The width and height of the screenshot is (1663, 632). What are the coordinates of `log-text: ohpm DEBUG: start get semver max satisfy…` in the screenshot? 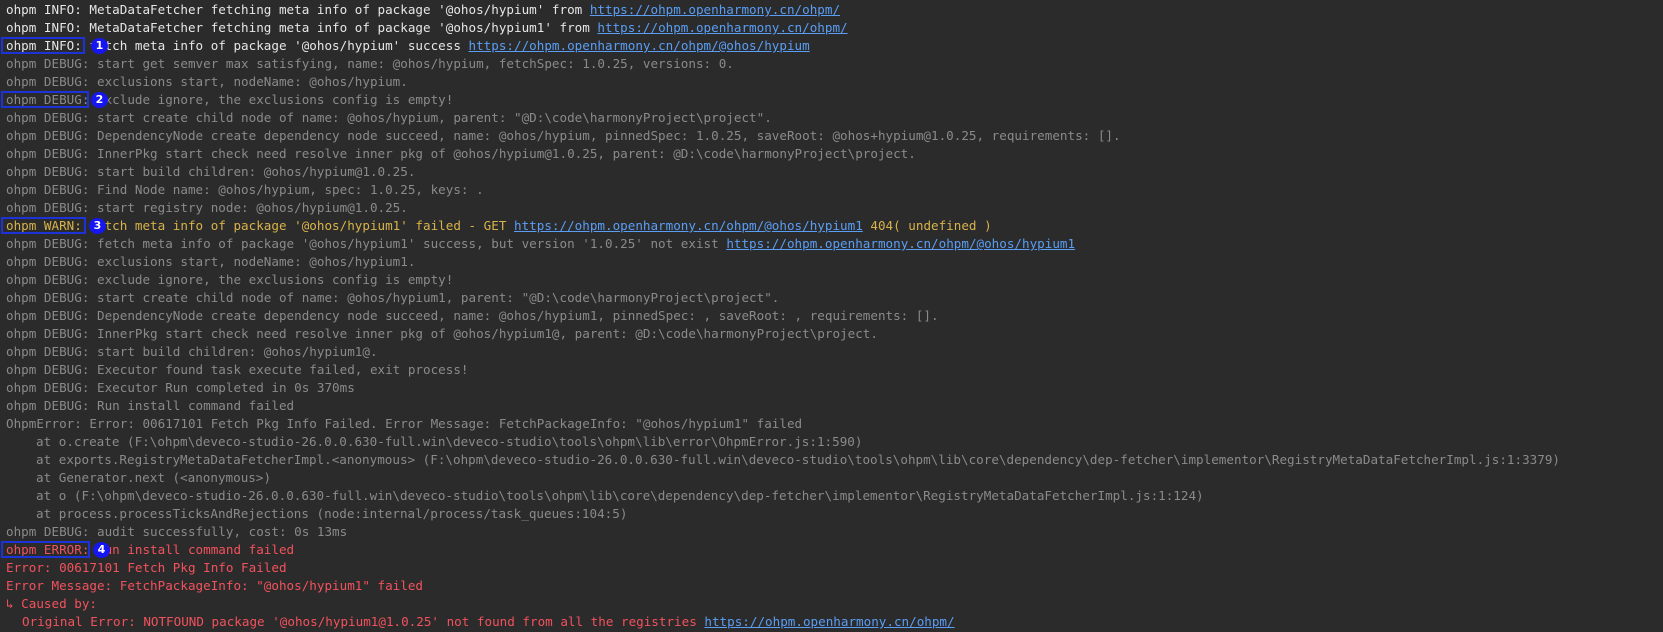 It's located at (370, 63).